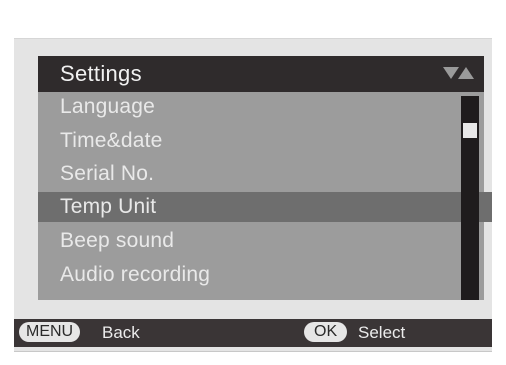 This screenshot has width=506, height=365. What do you see at coordinates (135, 274) in the screenshot?
I see `menu-item-label: Audio recording` at bounding box center [135, 274].